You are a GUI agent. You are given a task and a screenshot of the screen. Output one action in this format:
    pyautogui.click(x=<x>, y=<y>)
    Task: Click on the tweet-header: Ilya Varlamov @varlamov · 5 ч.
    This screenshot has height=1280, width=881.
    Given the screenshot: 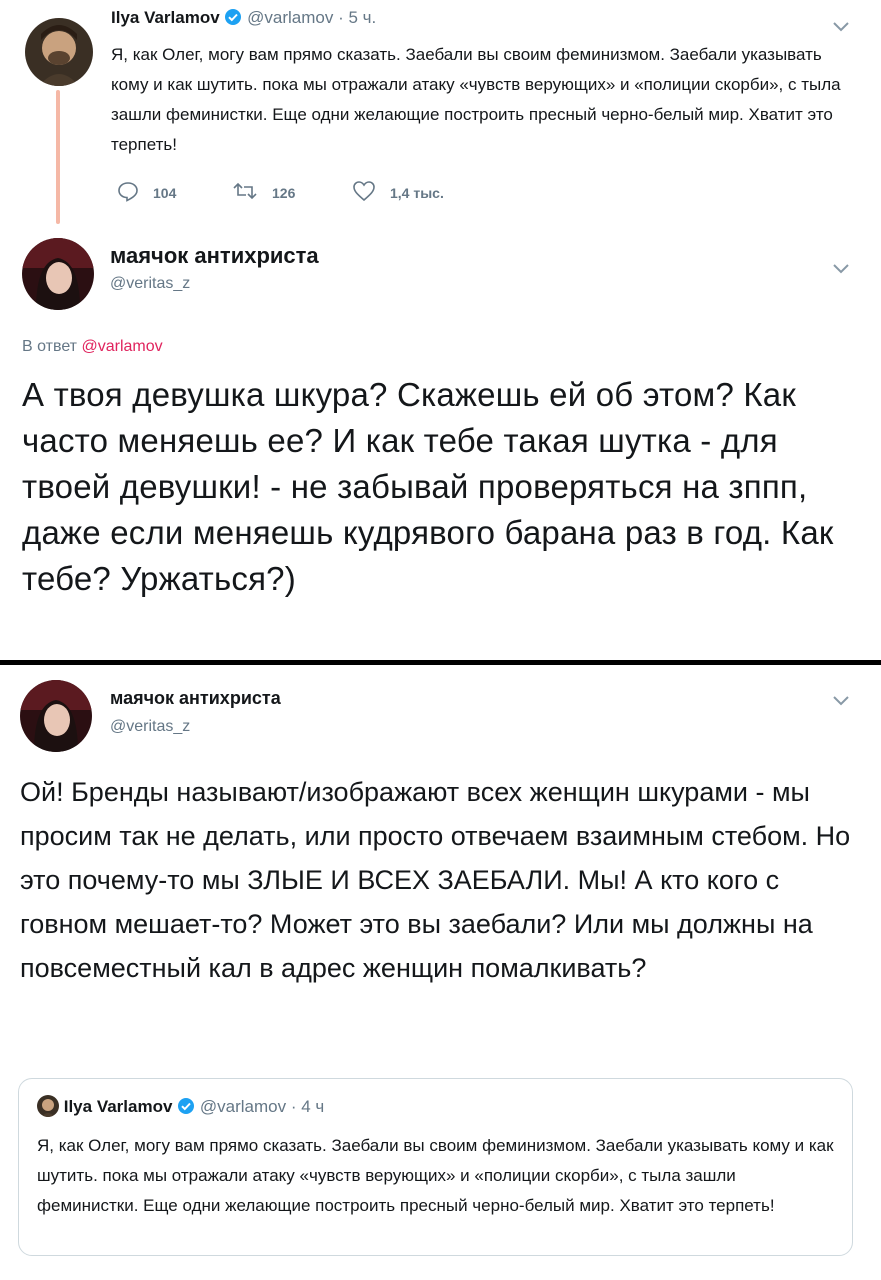 What is the action you would take?
    pyautogui.click(x=243, y=19)
    